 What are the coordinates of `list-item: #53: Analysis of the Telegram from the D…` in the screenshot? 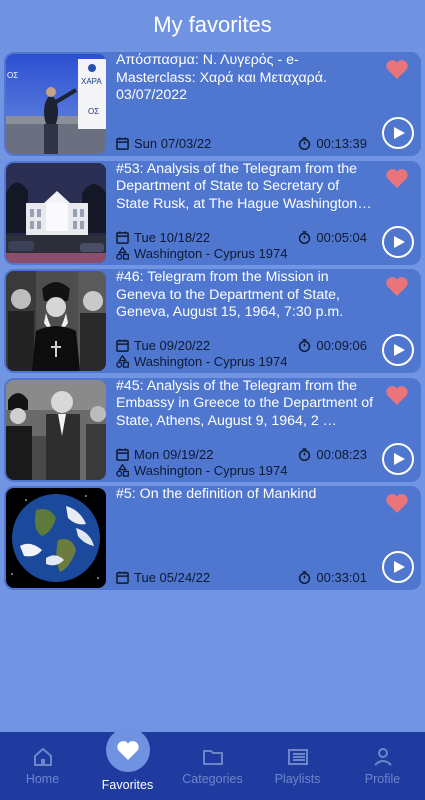 It's located at (212, 212).